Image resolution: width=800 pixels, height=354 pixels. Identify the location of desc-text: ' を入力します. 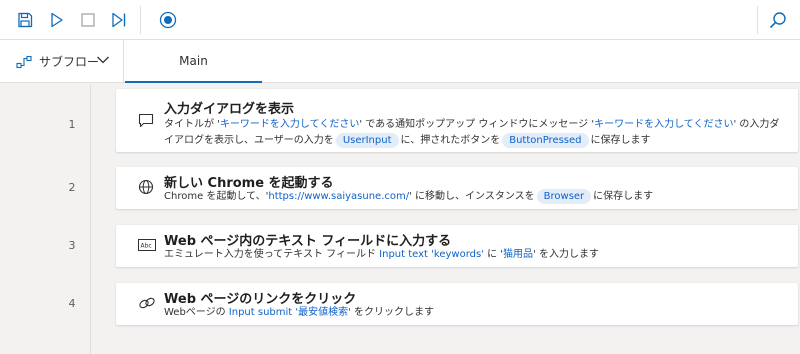
(566, 254).